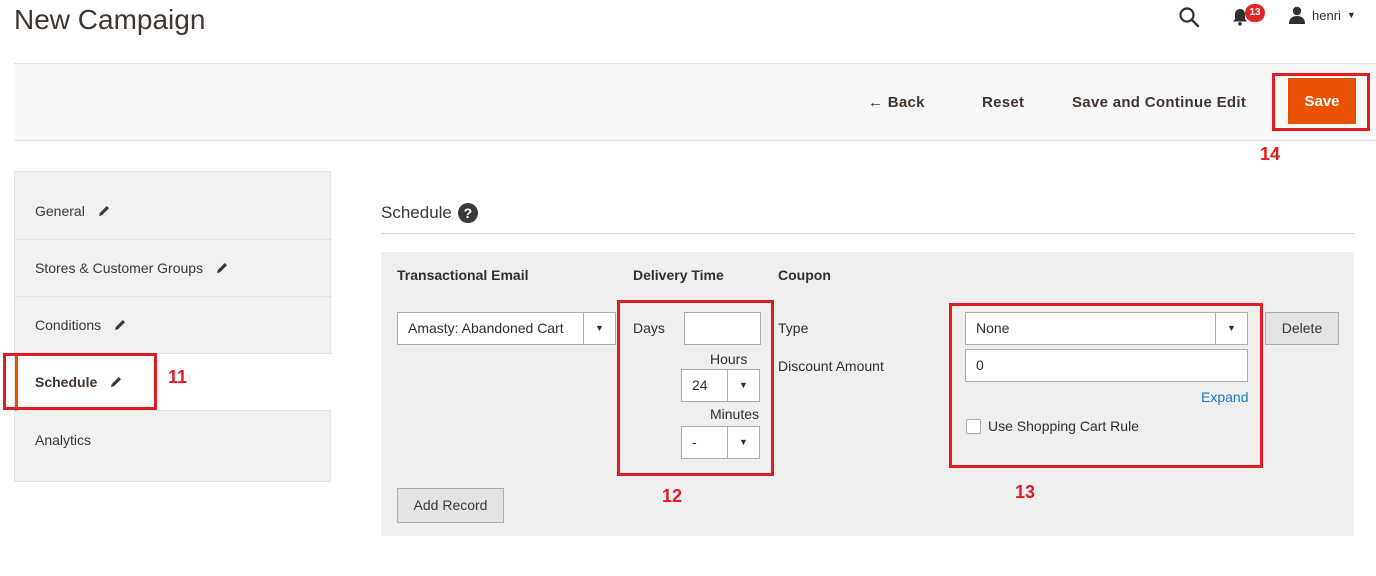 This screenshot has width=1376, height=576. I want to click on sidebar-item-stores-customer-groups: Stores & Customer Groups, so click(173, 268).